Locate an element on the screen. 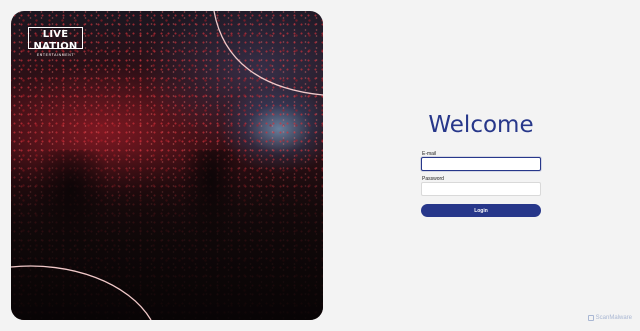  login-button: Login is located at coordinates (481, 210).